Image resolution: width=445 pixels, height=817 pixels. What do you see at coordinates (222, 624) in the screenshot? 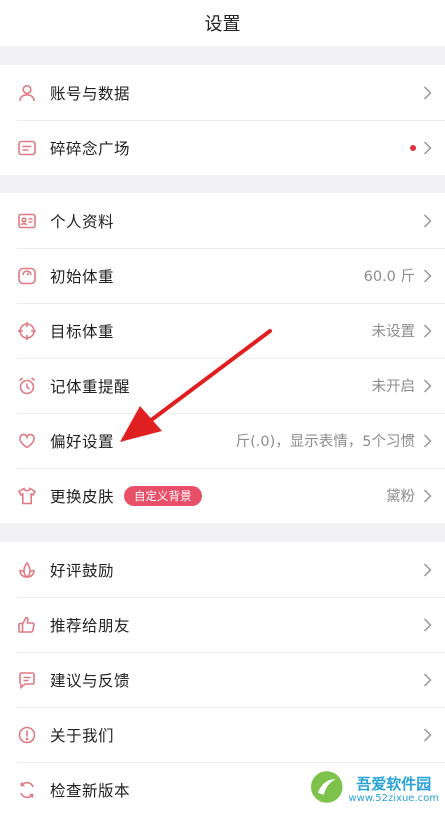
I see `settings-item-recommend: 推荐给朋友` at bounding box center [222, 624].